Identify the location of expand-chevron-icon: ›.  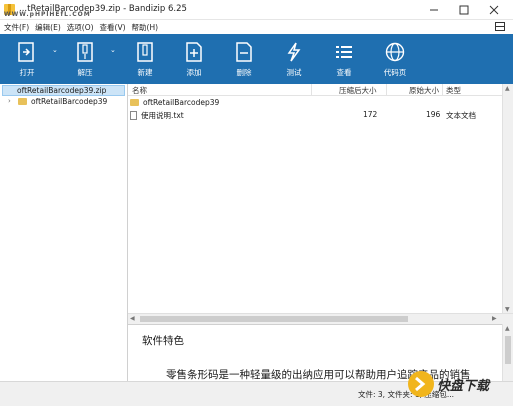
(12, 101).